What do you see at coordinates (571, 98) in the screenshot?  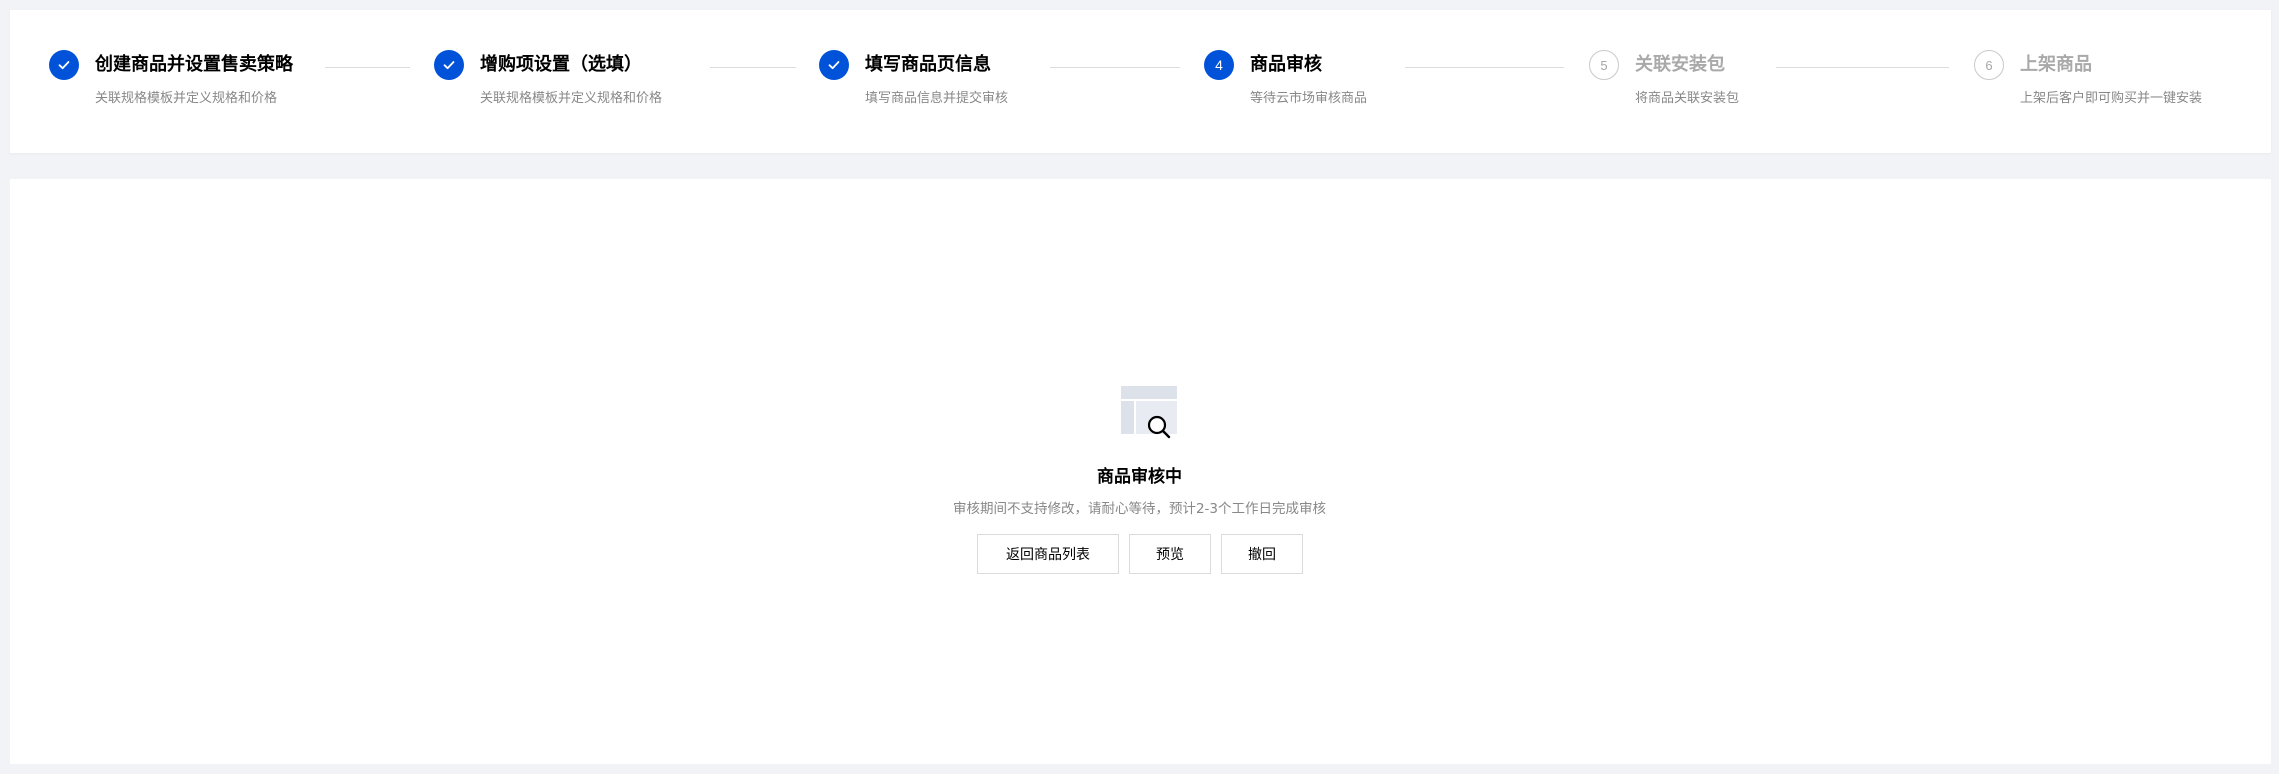 I see `step-2-desc: 关联规格模板并定义规格和价格` at bounding box center [571, 98].